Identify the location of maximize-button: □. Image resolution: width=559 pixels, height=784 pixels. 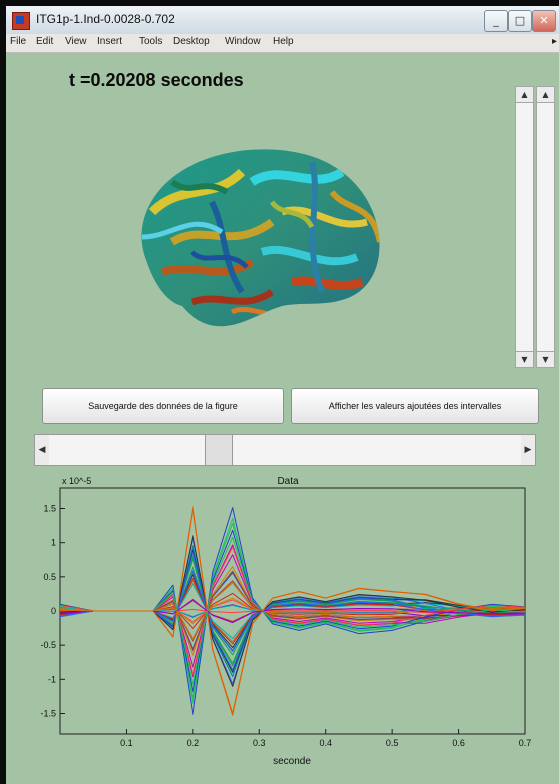
(520, 21).